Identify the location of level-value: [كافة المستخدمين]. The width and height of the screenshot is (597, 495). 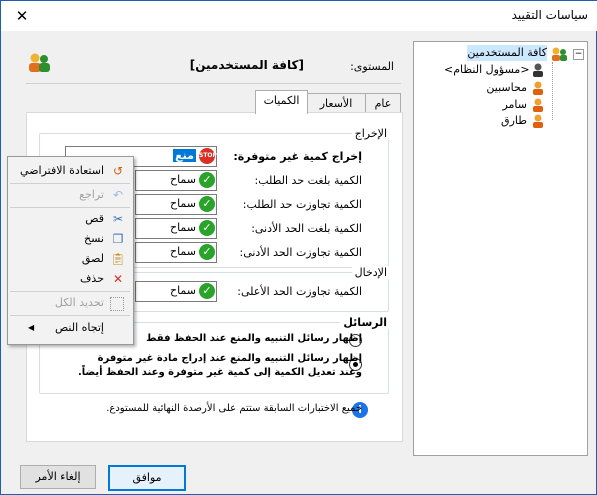
(246, 65).